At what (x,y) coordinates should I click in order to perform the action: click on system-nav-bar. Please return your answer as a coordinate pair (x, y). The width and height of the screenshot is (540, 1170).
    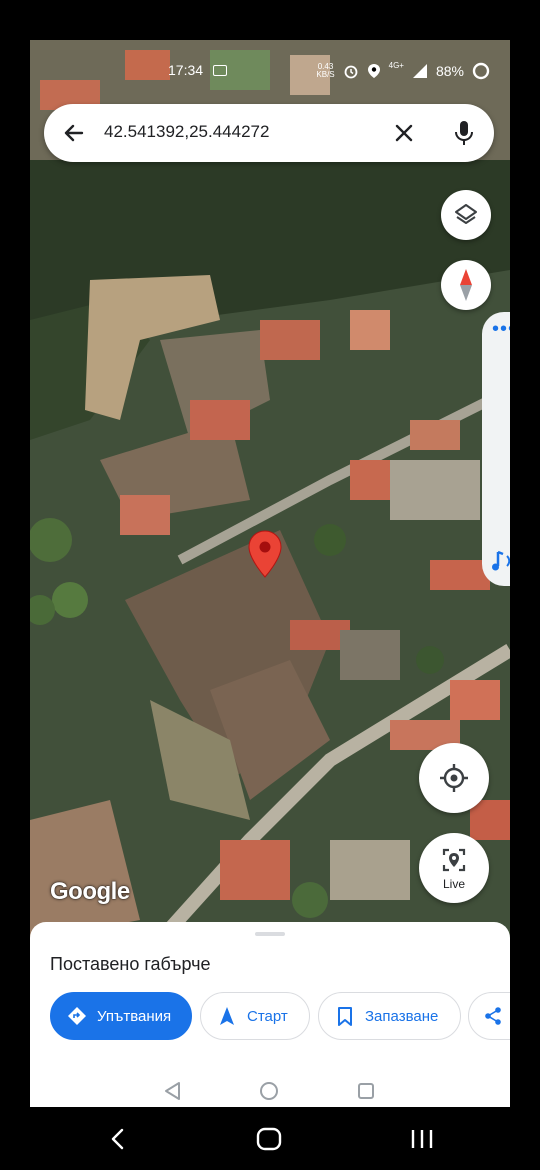
    Looking at the image, I should click on (270, 1138).